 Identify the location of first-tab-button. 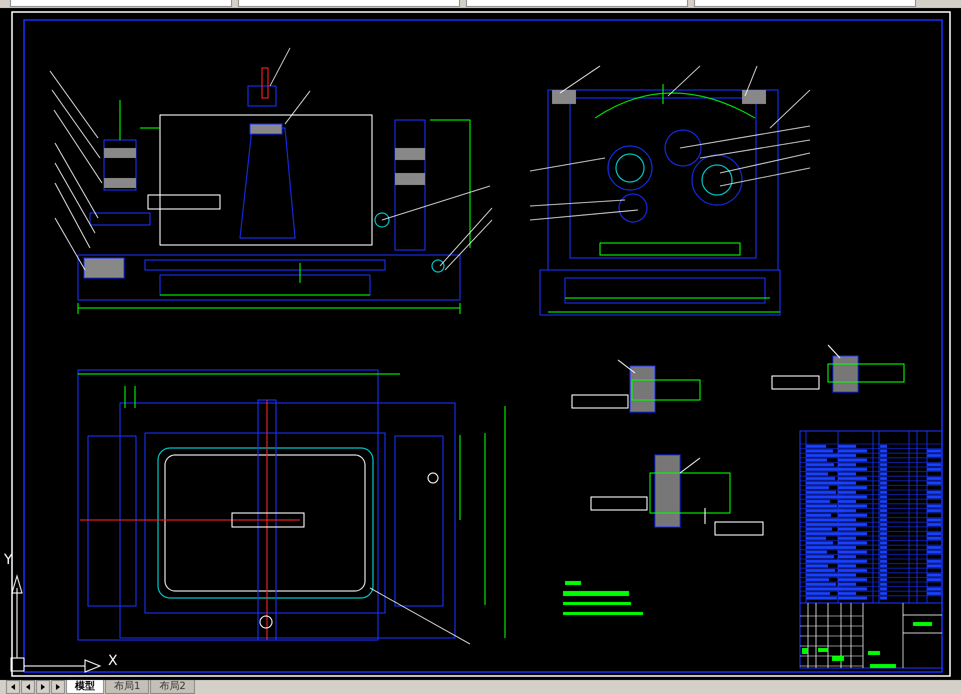
(13, 687).